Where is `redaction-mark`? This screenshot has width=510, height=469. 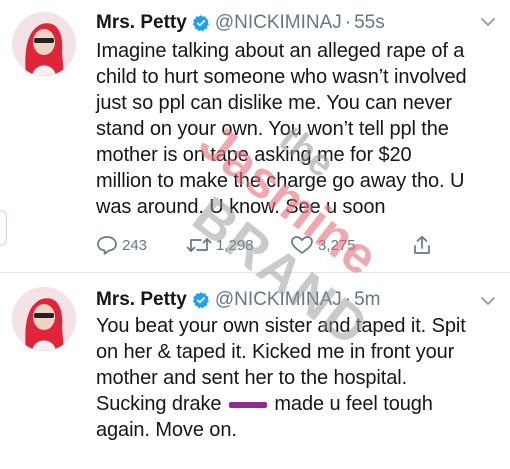 redaction-mark is located at coordinates (247, 404).